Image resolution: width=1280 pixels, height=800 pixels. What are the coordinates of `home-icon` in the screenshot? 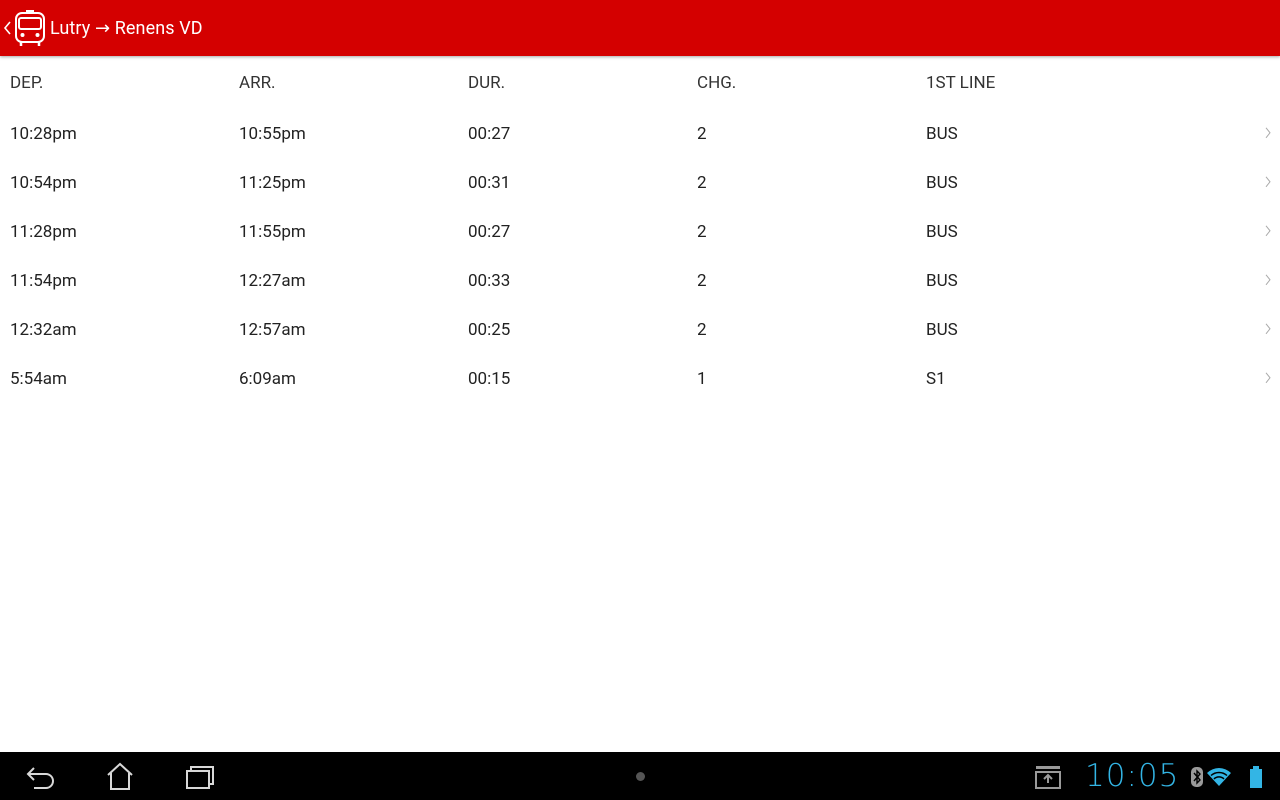 It's located at (120, 776).